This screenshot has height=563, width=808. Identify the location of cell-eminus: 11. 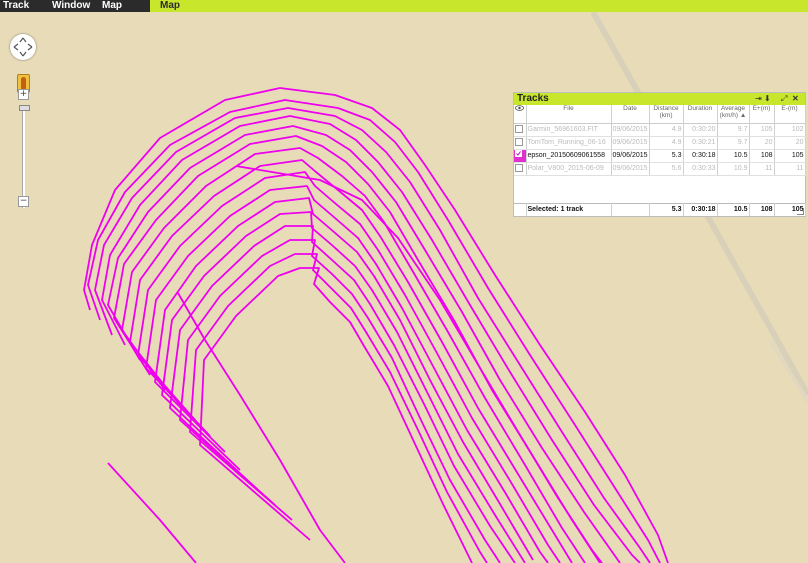
(790, 169).